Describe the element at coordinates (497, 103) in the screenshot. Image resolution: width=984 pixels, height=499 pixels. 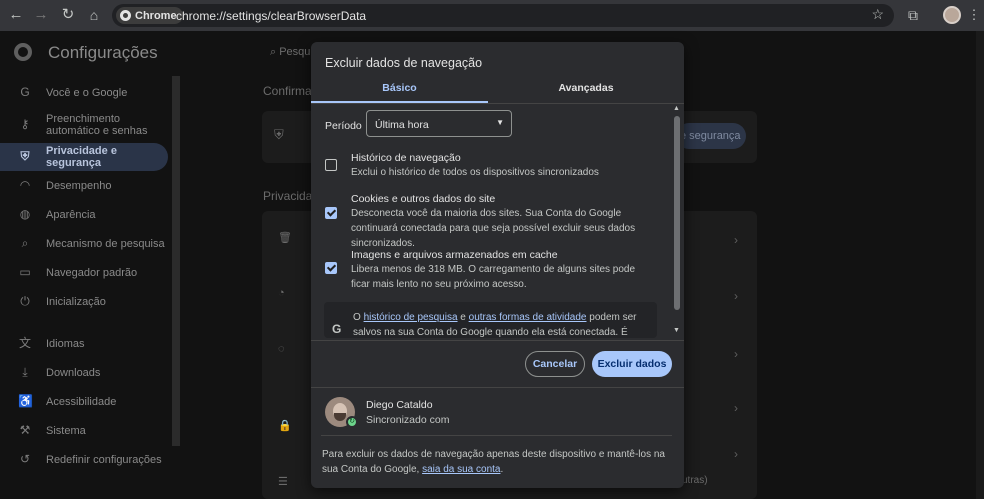
I see `tab-divider` at that location.